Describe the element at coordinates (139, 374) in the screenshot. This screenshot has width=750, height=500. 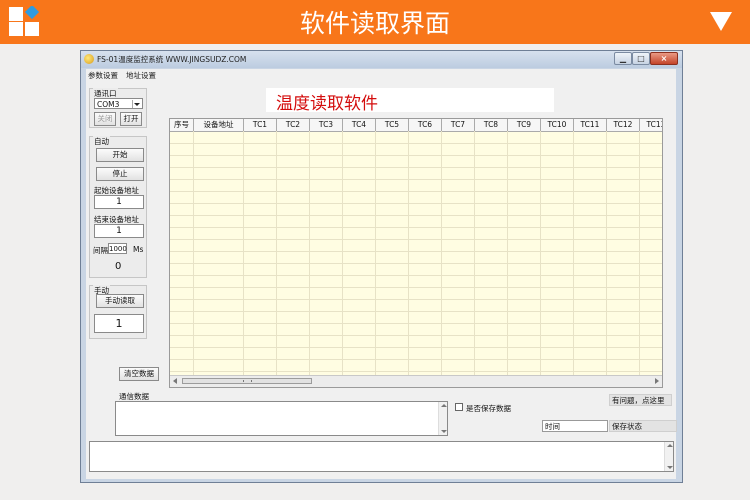
I see `clear-data-button: 清空数据` at that location.